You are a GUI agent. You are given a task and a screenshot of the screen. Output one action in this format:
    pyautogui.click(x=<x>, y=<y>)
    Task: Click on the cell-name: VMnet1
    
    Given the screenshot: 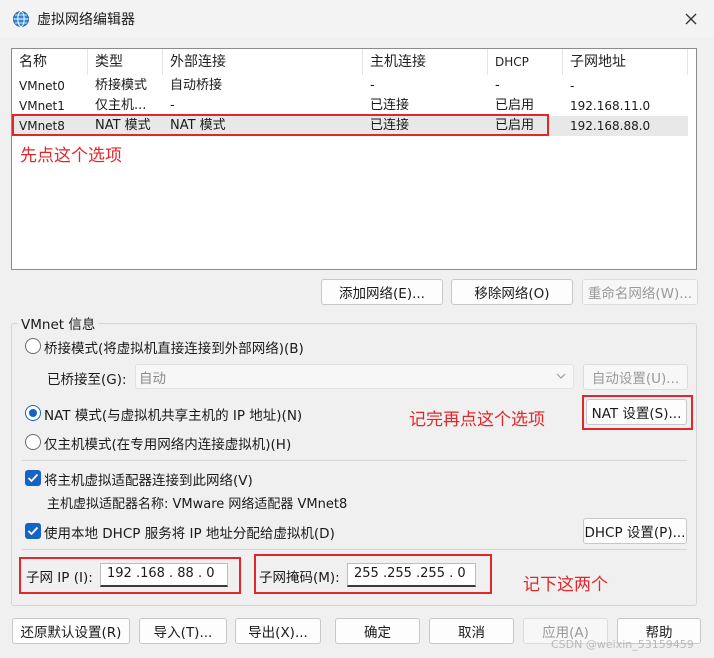 What is the action you would take?
    pyautogui.click(x=42, y=106)
    